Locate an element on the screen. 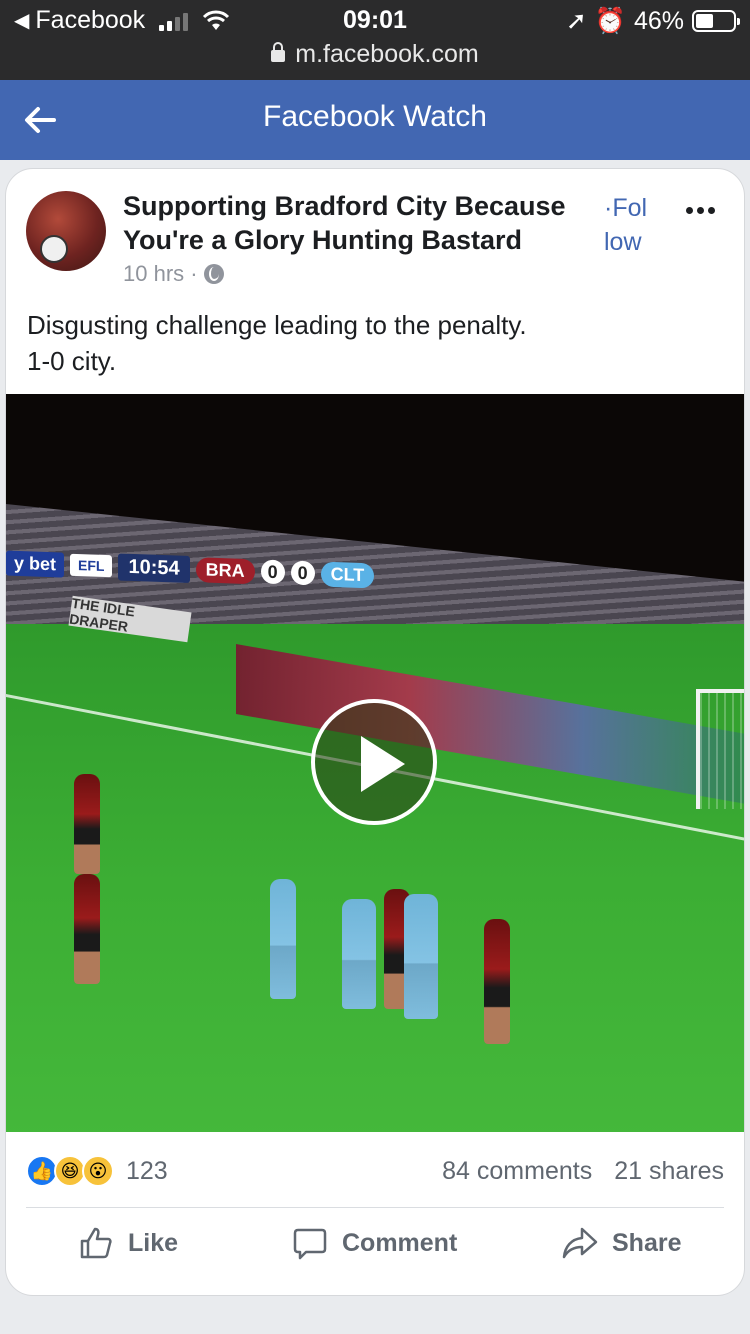 The image size is (750, 1334). divider is located at coordinates (375, 1207).